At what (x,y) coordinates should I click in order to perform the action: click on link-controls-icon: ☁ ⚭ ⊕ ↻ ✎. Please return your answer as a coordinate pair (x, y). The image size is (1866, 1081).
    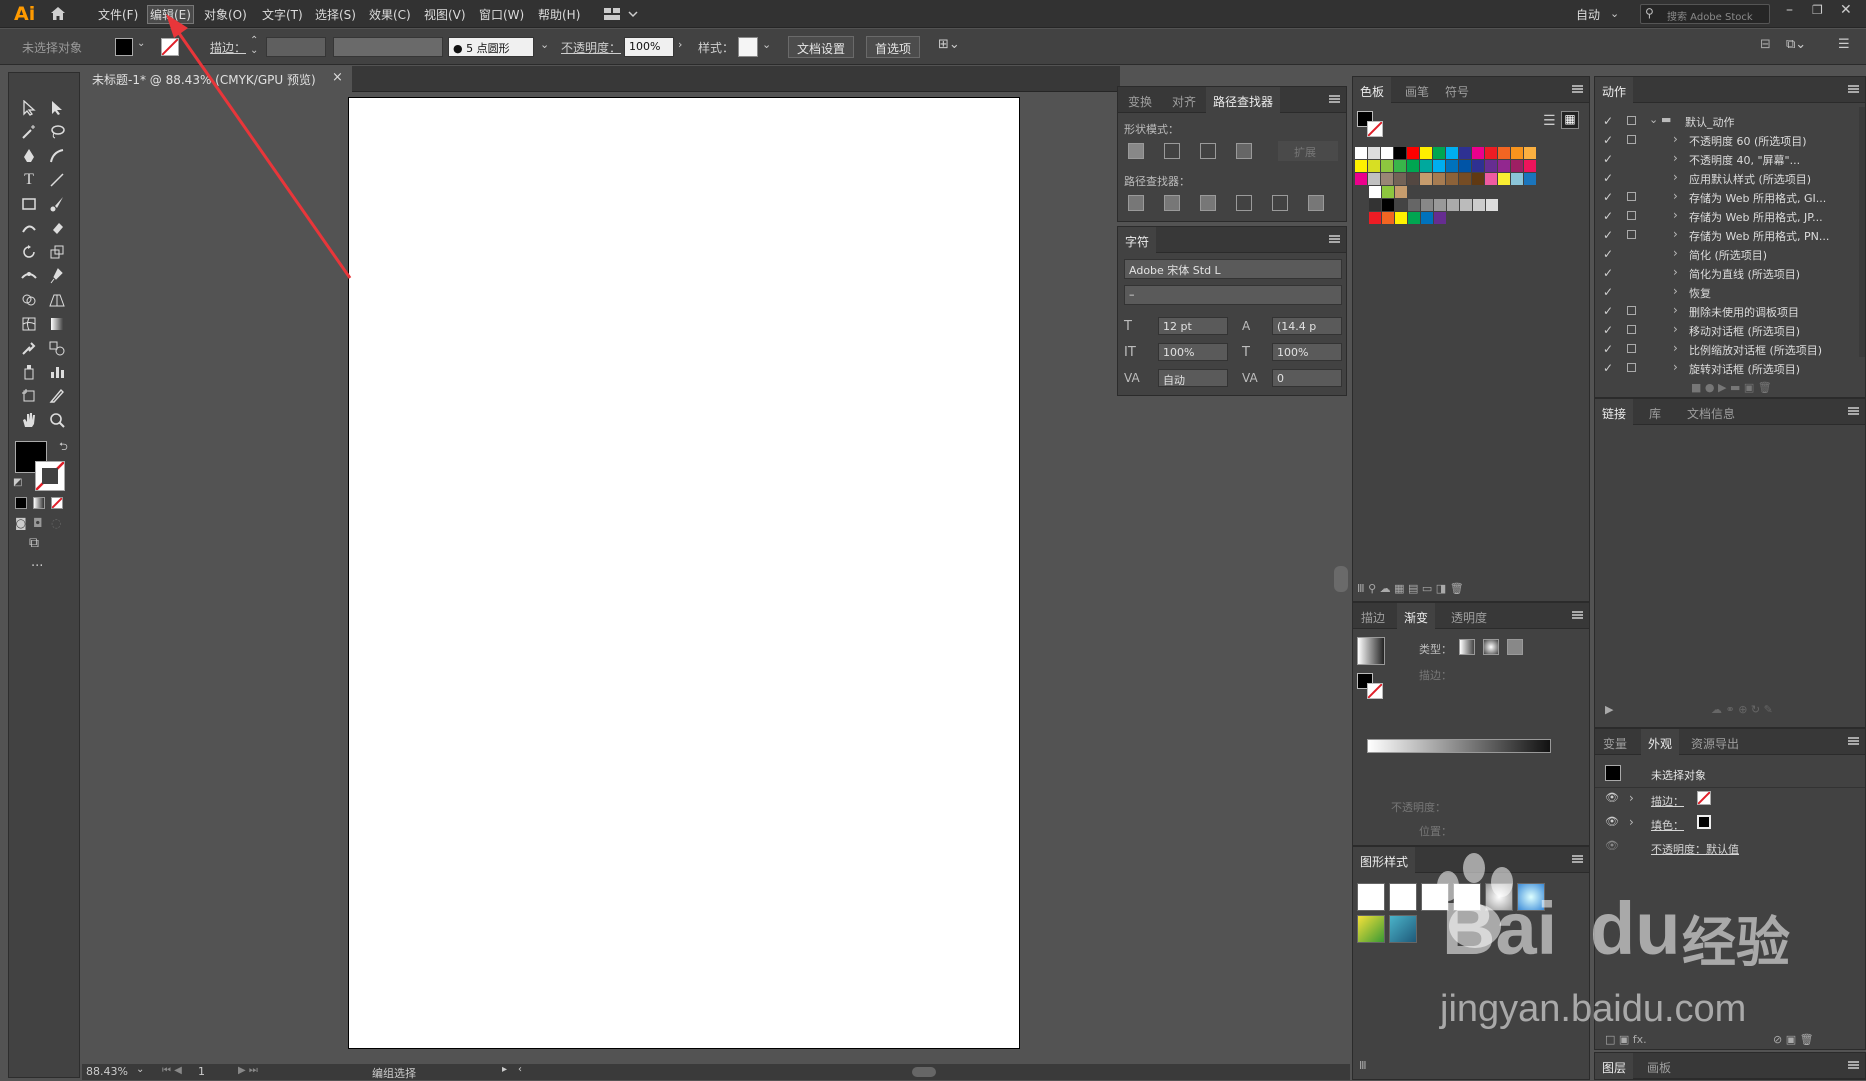
    Looking at the image, I should click on (1742, 709).